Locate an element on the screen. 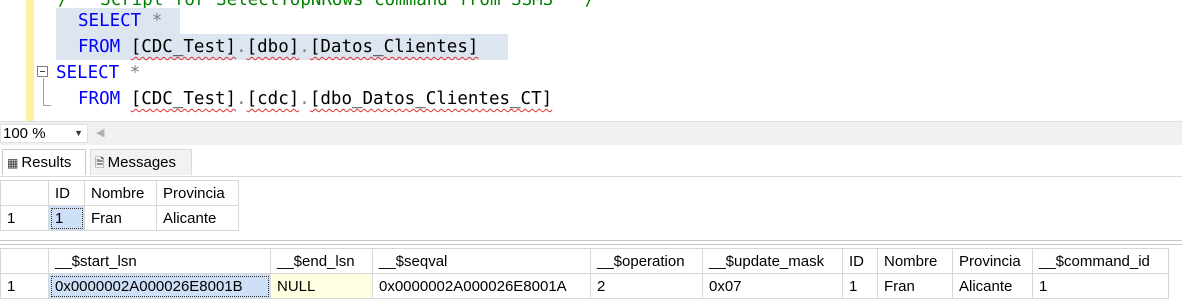 The image size is (1182, 306). editor-line-1: SELECT * is located at coordinates (591, 21).